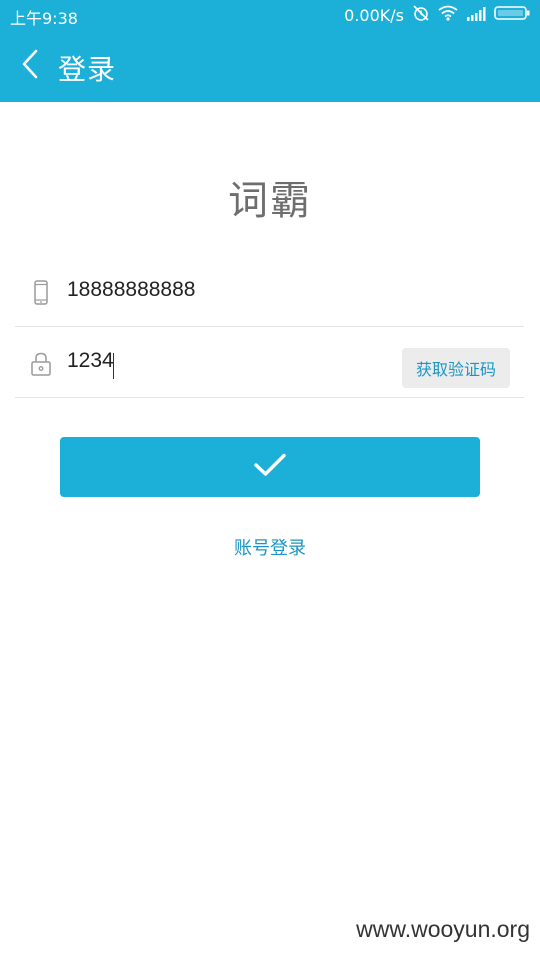 This screenshot has width=540, height=960. Describe the element at coordinates (456, 368) in the screenshot. I see `get-code-button: 获取验证码` at that location.